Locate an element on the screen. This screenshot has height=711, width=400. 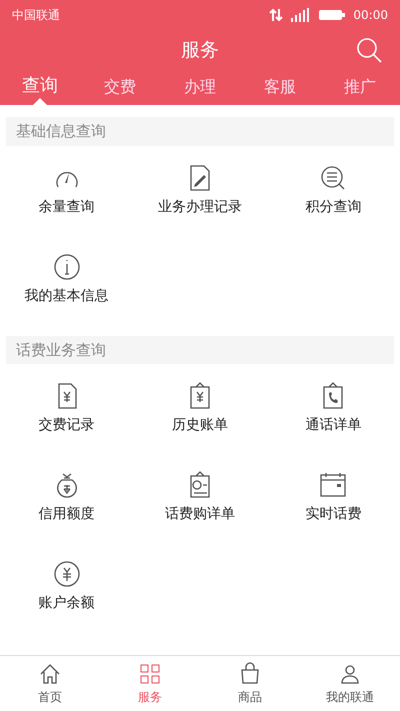
home-icon is located at coordinates (50, 674).